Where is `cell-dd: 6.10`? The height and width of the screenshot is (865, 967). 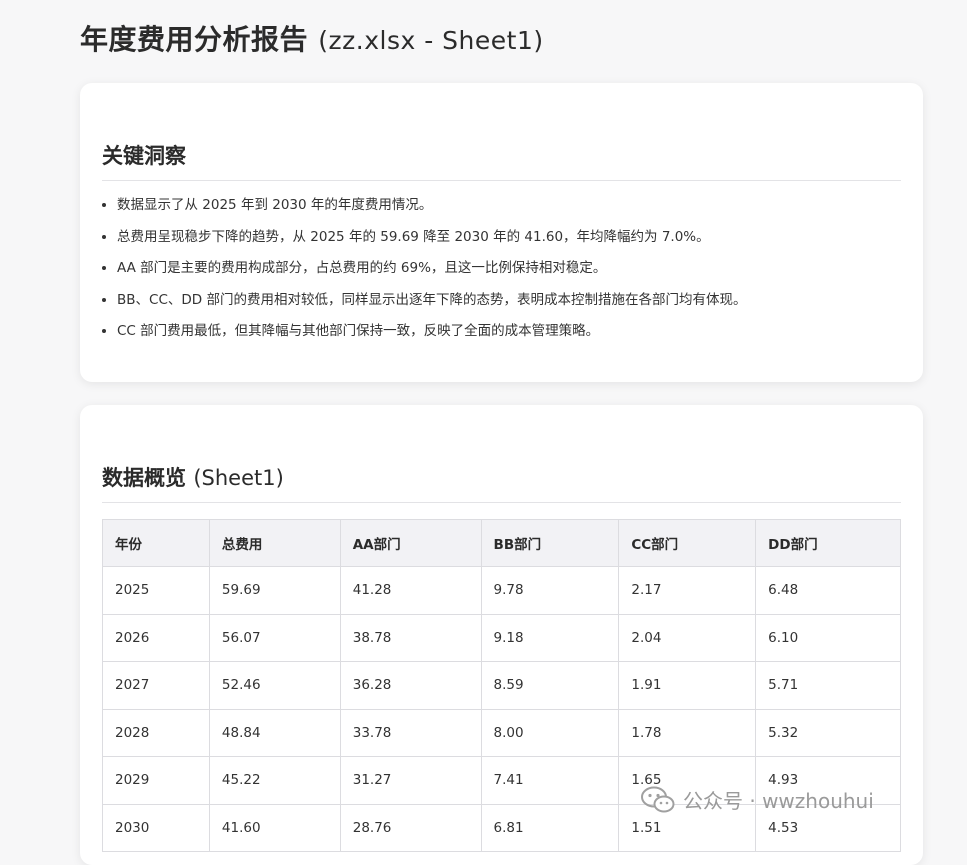 cell-dd: 6.10 is located at coordinates (828, 637).